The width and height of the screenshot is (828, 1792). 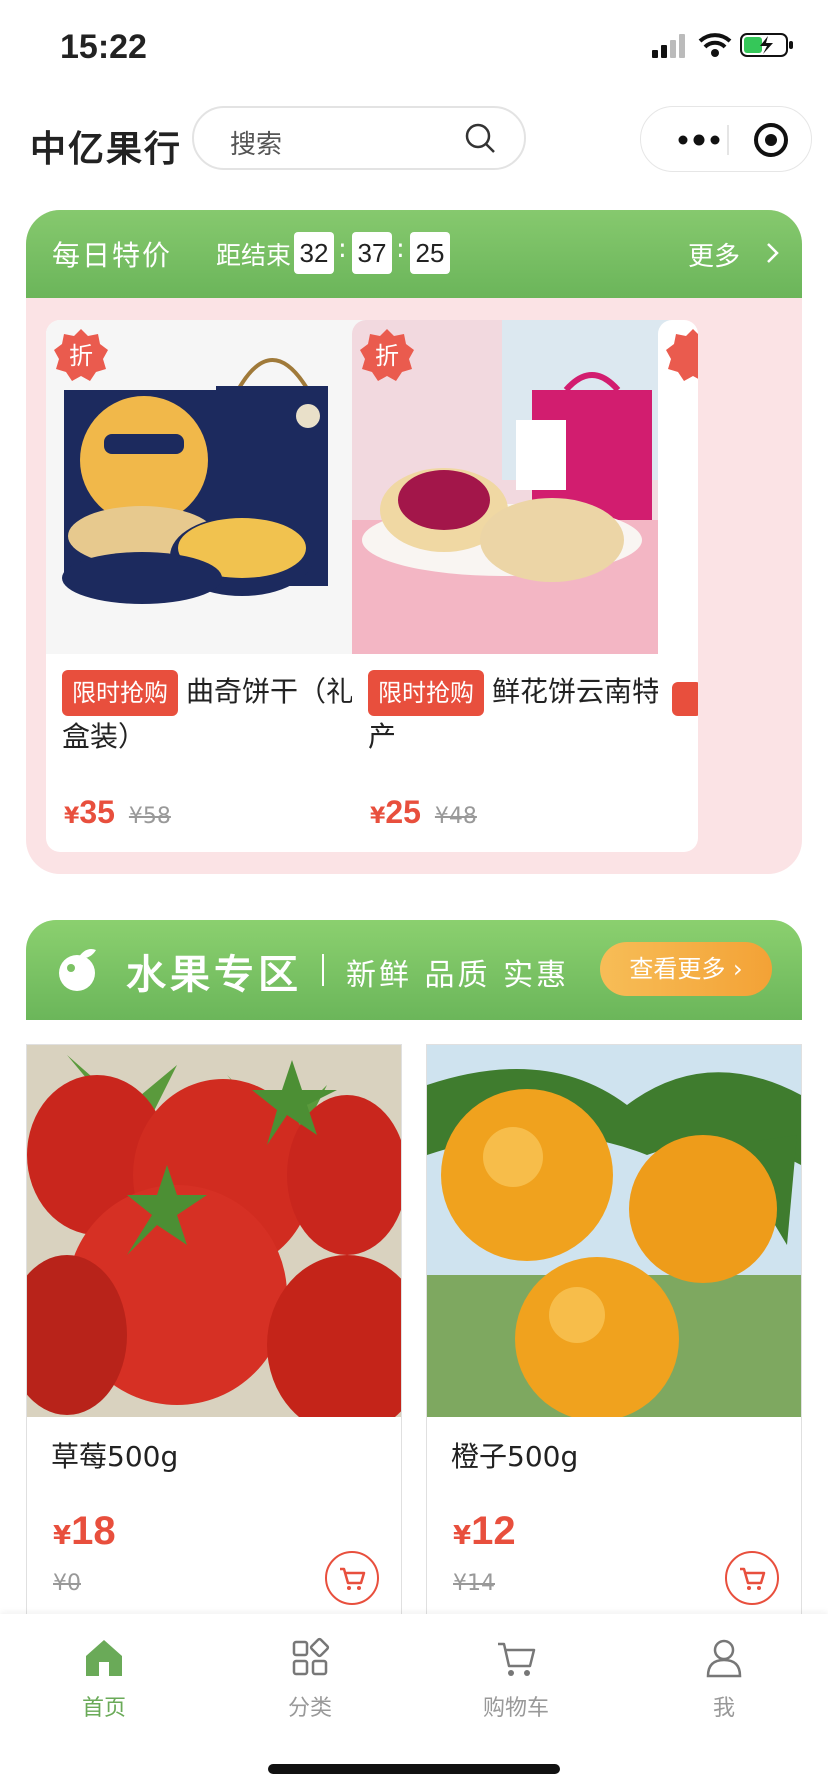 What do you see at coordinates (414, 1769) in the screenshot?
I see `home-indicator` at bounding box center [414, 1769].